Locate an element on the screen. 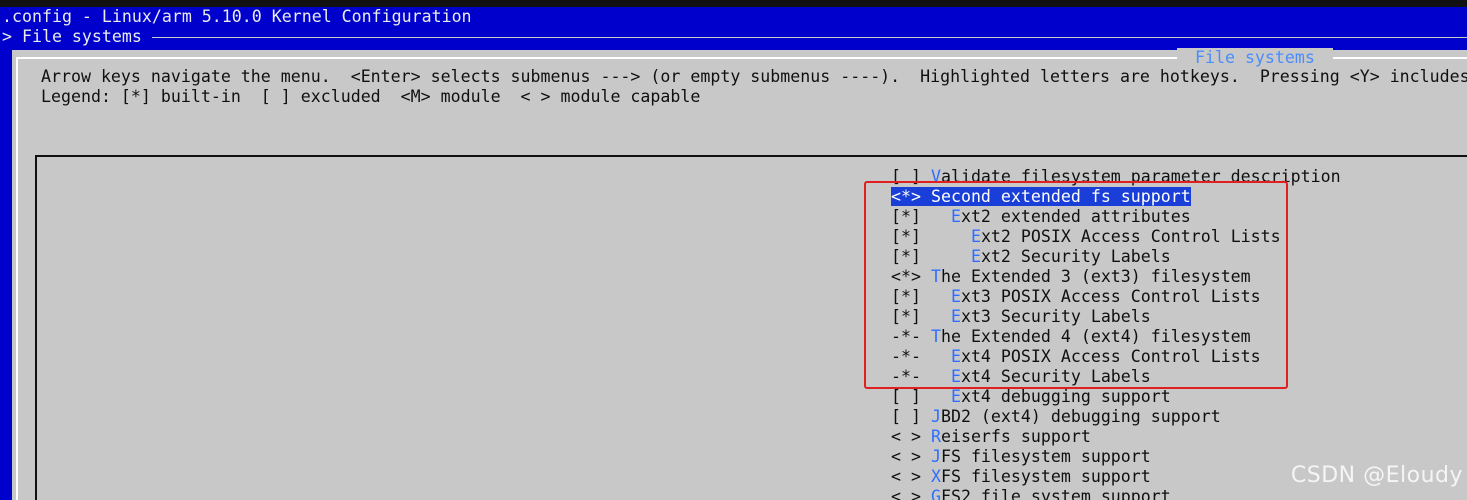  menu-item-hotkey: G is located at coordinates (935, 493).